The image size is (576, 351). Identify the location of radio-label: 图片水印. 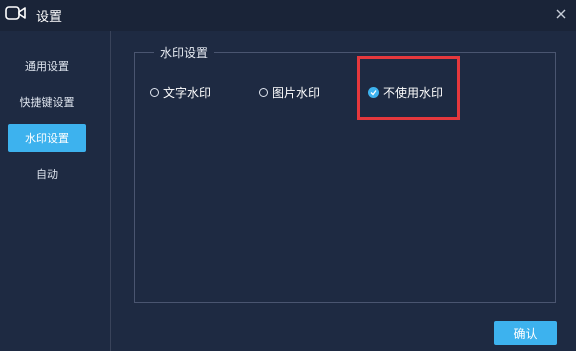
(296, 93).